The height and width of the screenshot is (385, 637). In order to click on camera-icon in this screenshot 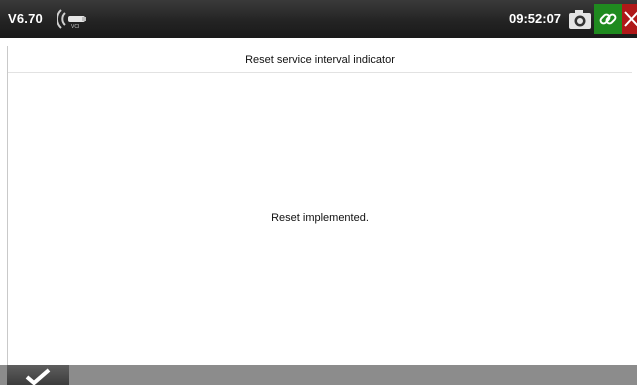, I will do `click(580, 19)`.